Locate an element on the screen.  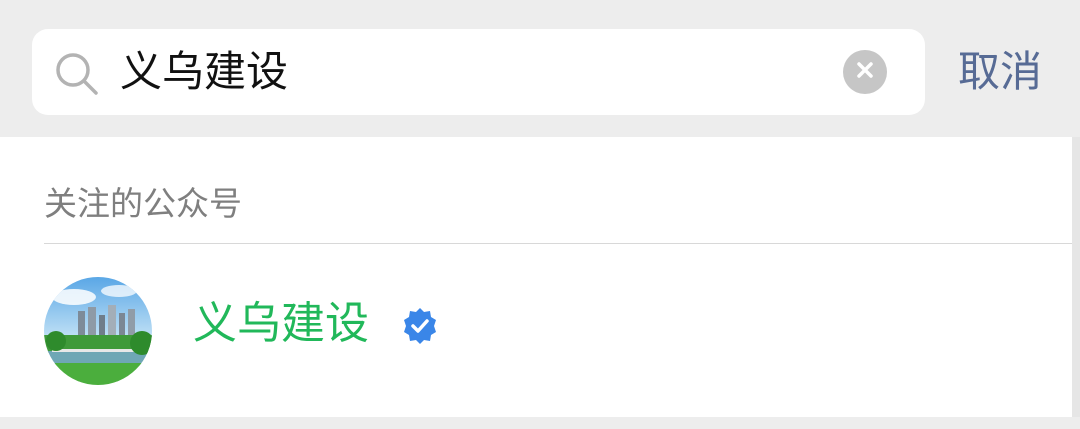
avatar is located at coordinates (98, 331).